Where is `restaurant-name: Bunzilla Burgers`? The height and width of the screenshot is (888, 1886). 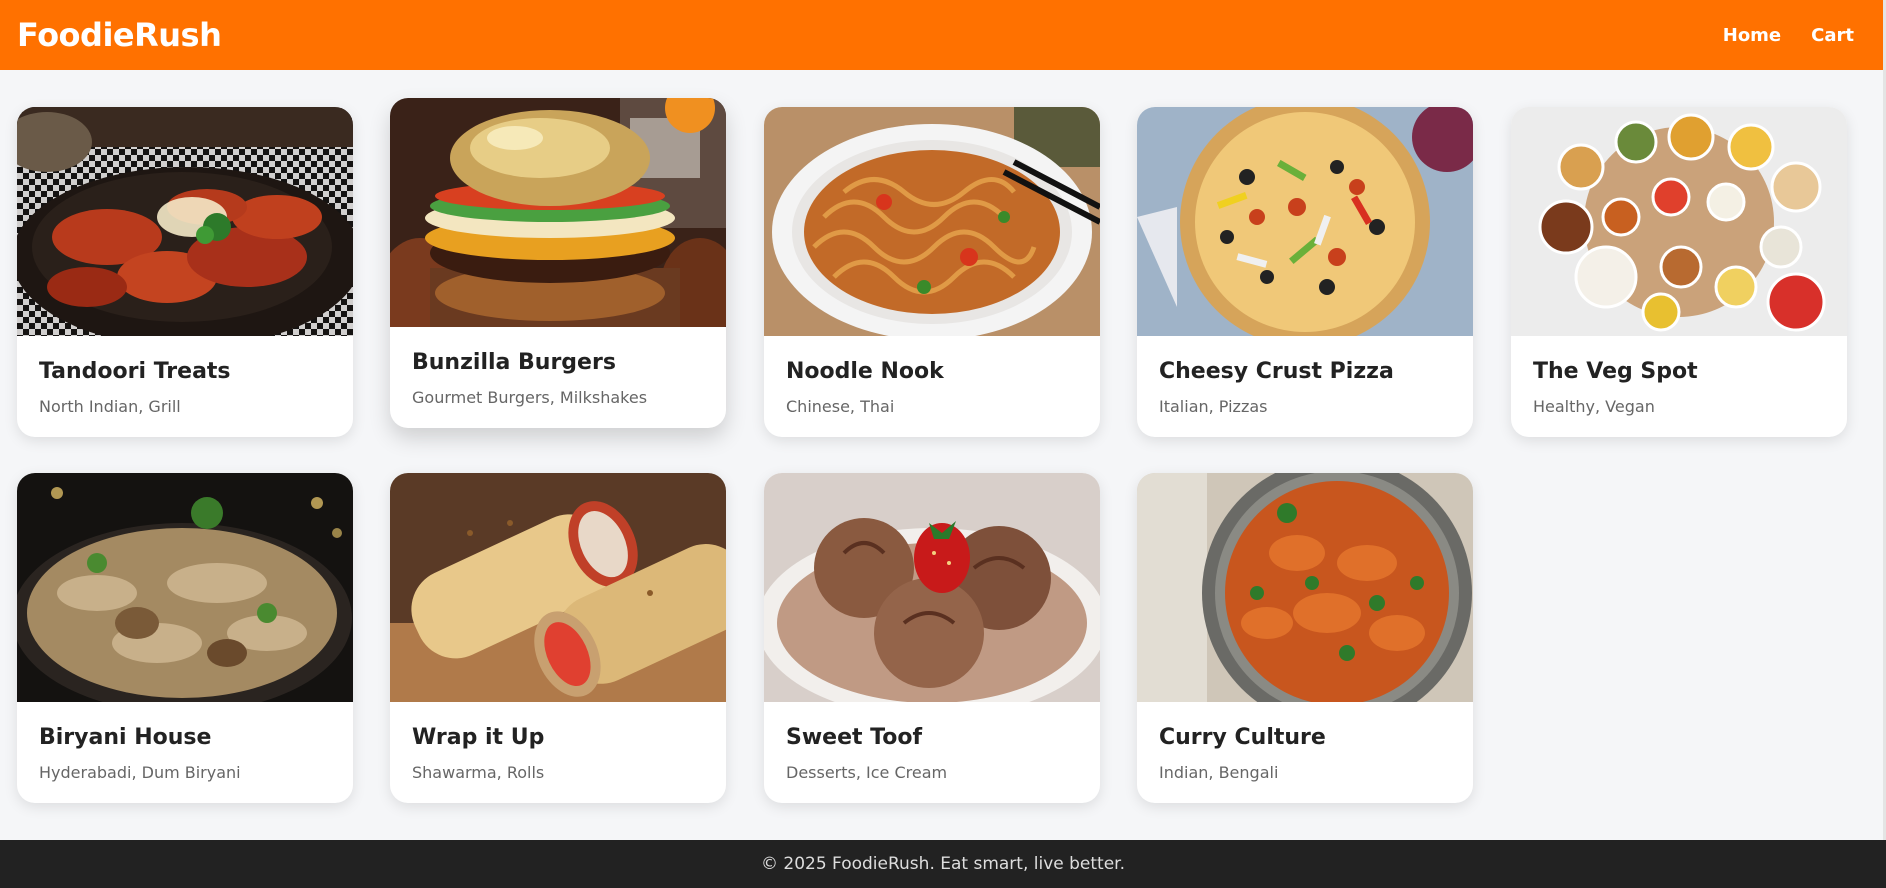
restaurant-name: Bunzilla Burgers is located at coordinates (514, 362).